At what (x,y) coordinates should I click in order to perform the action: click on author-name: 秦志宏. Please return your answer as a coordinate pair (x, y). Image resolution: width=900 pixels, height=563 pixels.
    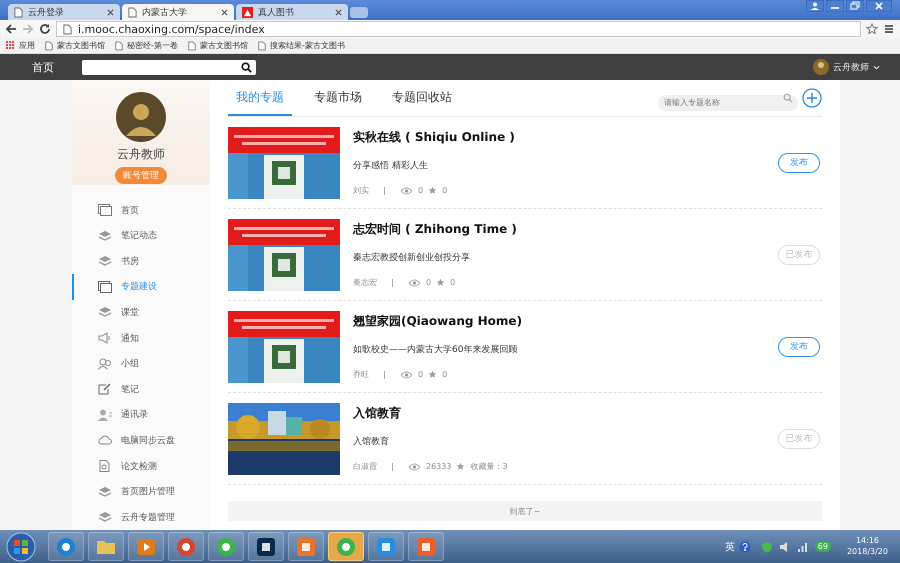
    Looking at the image, I should click on (365, 282).